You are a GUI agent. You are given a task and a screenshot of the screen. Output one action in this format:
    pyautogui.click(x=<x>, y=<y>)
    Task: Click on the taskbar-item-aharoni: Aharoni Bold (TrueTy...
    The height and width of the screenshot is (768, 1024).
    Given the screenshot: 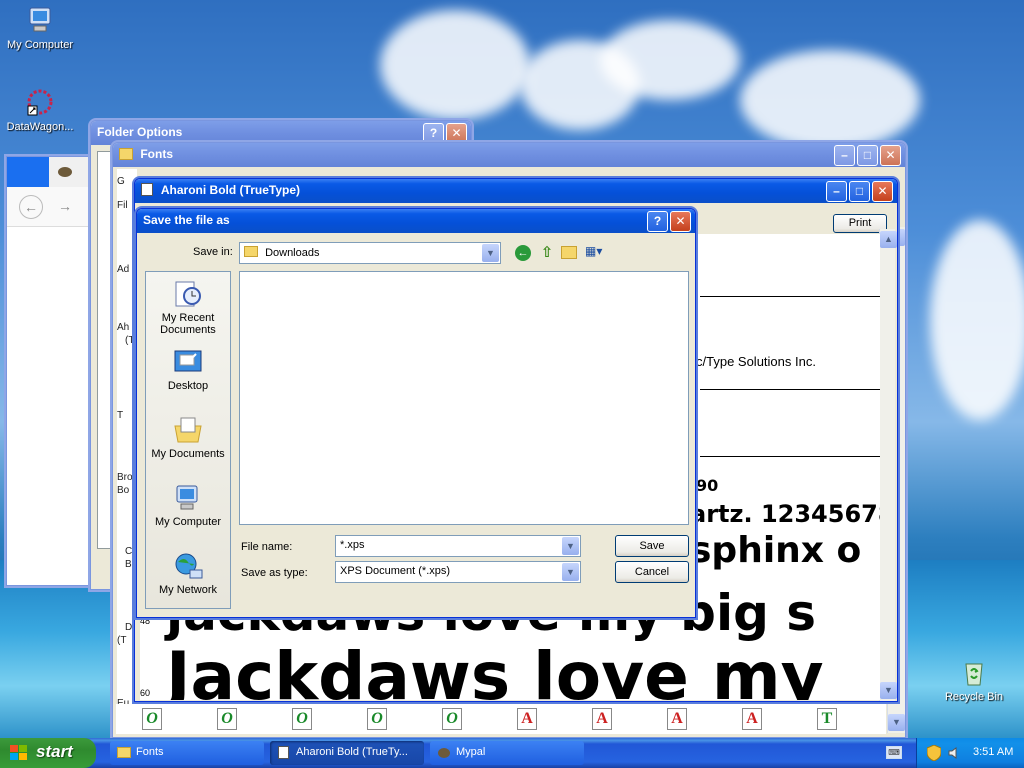 What is the action you would take?
    pyautogui.click(x=347, y=753)
    